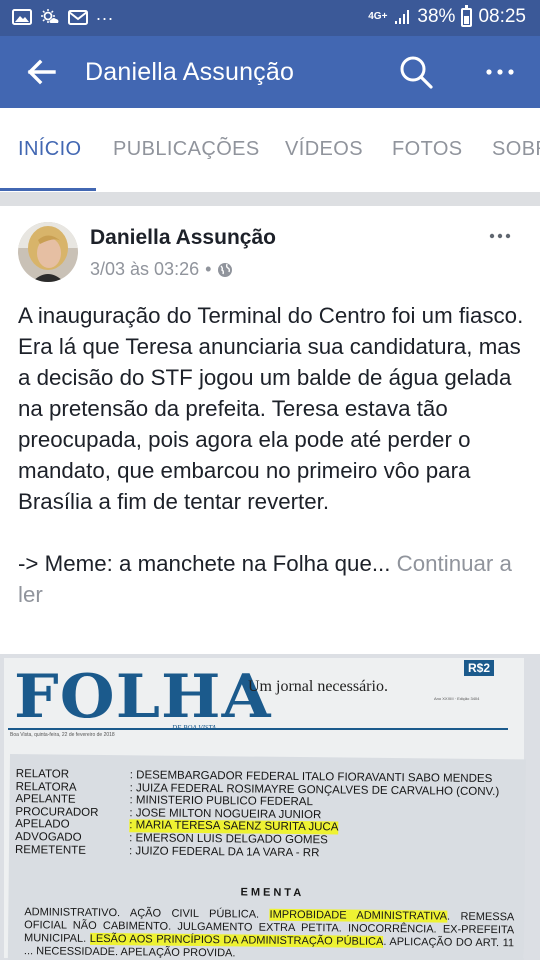  Describe the element at coordinates (143, 697) in the screenshot. I see `newspaper-logo: FOLHA` at that location.